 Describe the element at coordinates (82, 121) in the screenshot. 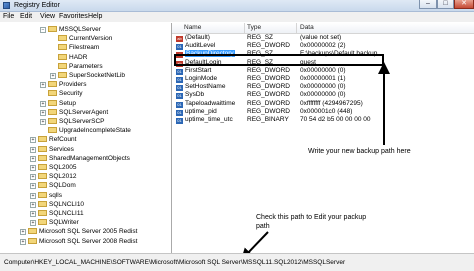

I see `tree-item-label: SQLServerSCP` at that location.